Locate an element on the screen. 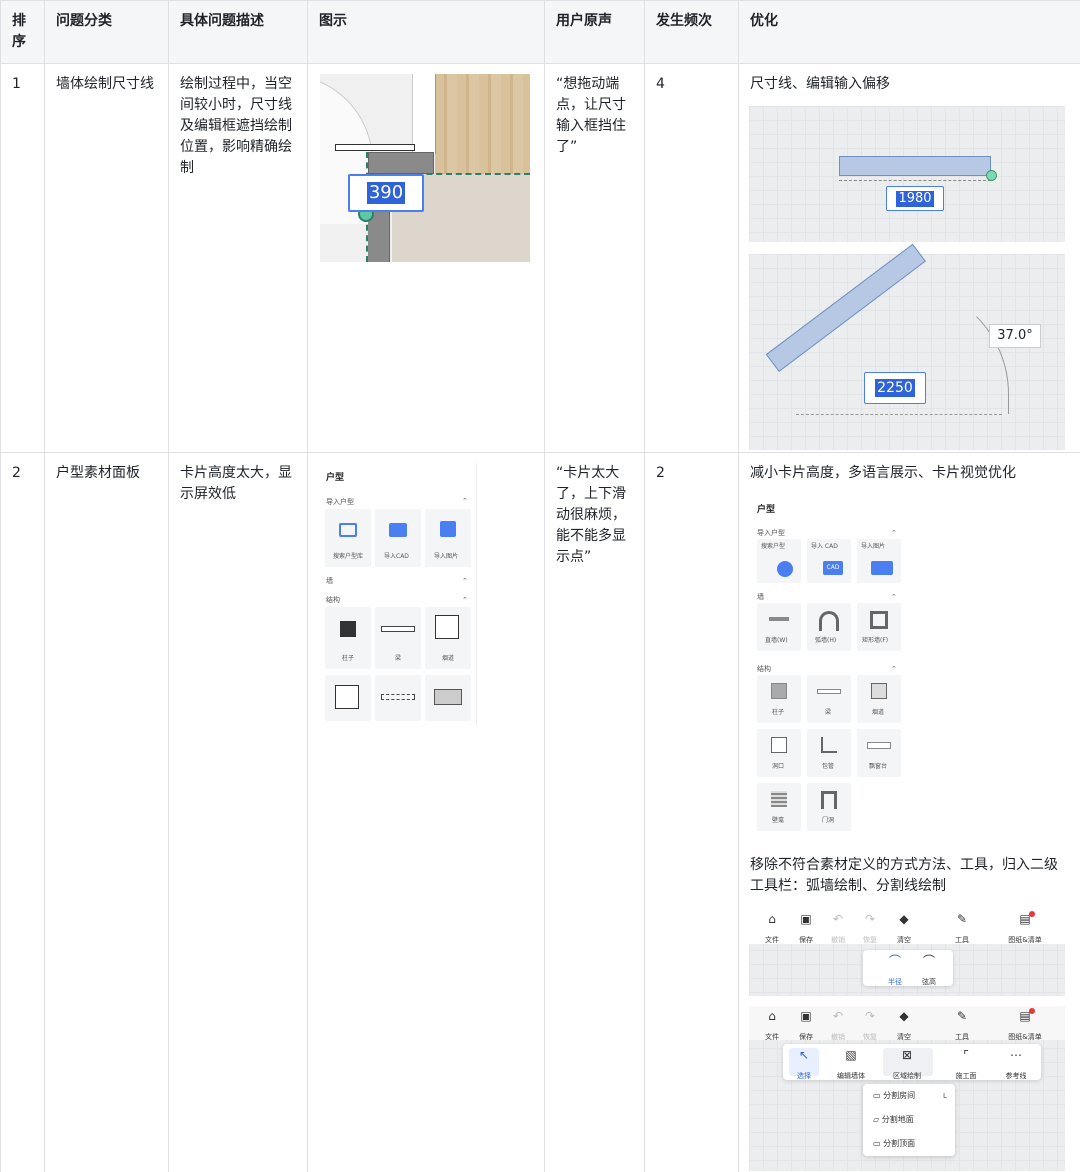 Image resolution: width=1080 pixels, height=1172 pixels. opening-icon is located at coordinates (347, 697).